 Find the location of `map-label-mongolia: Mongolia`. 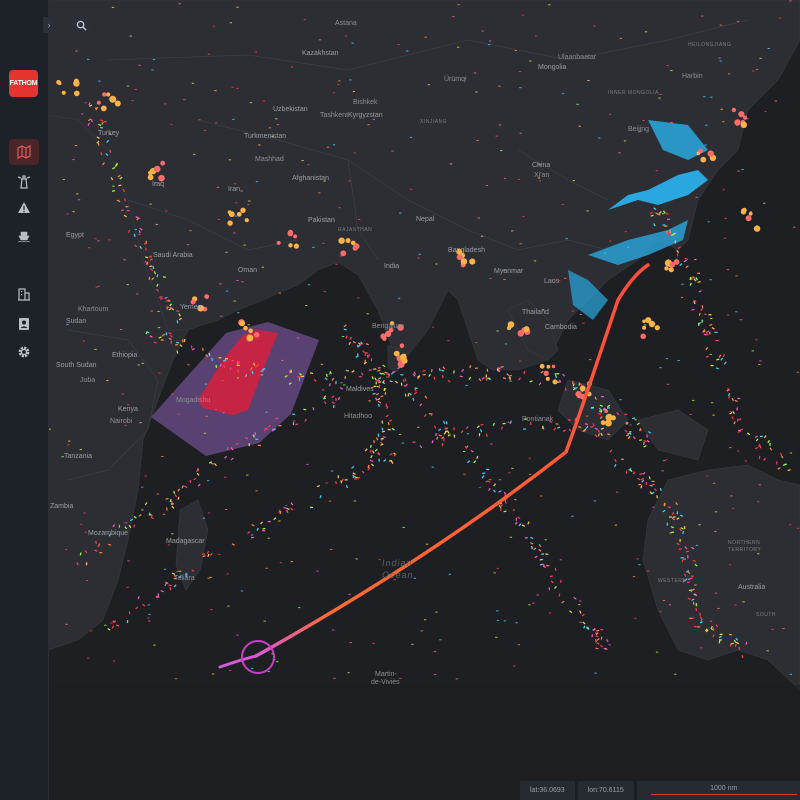

map-label-mongolia: Mongolia is located at coordinates (552, 67).